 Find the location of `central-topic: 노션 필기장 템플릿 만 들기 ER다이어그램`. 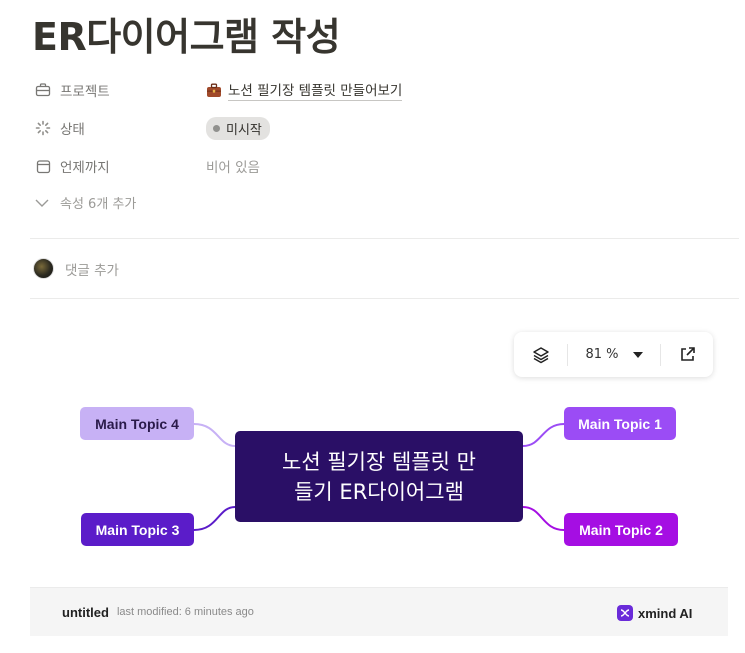

central-topic: 노션 필기장 템플릿 만 들기 ER다이어그램 is located at coordinates (379, 476).